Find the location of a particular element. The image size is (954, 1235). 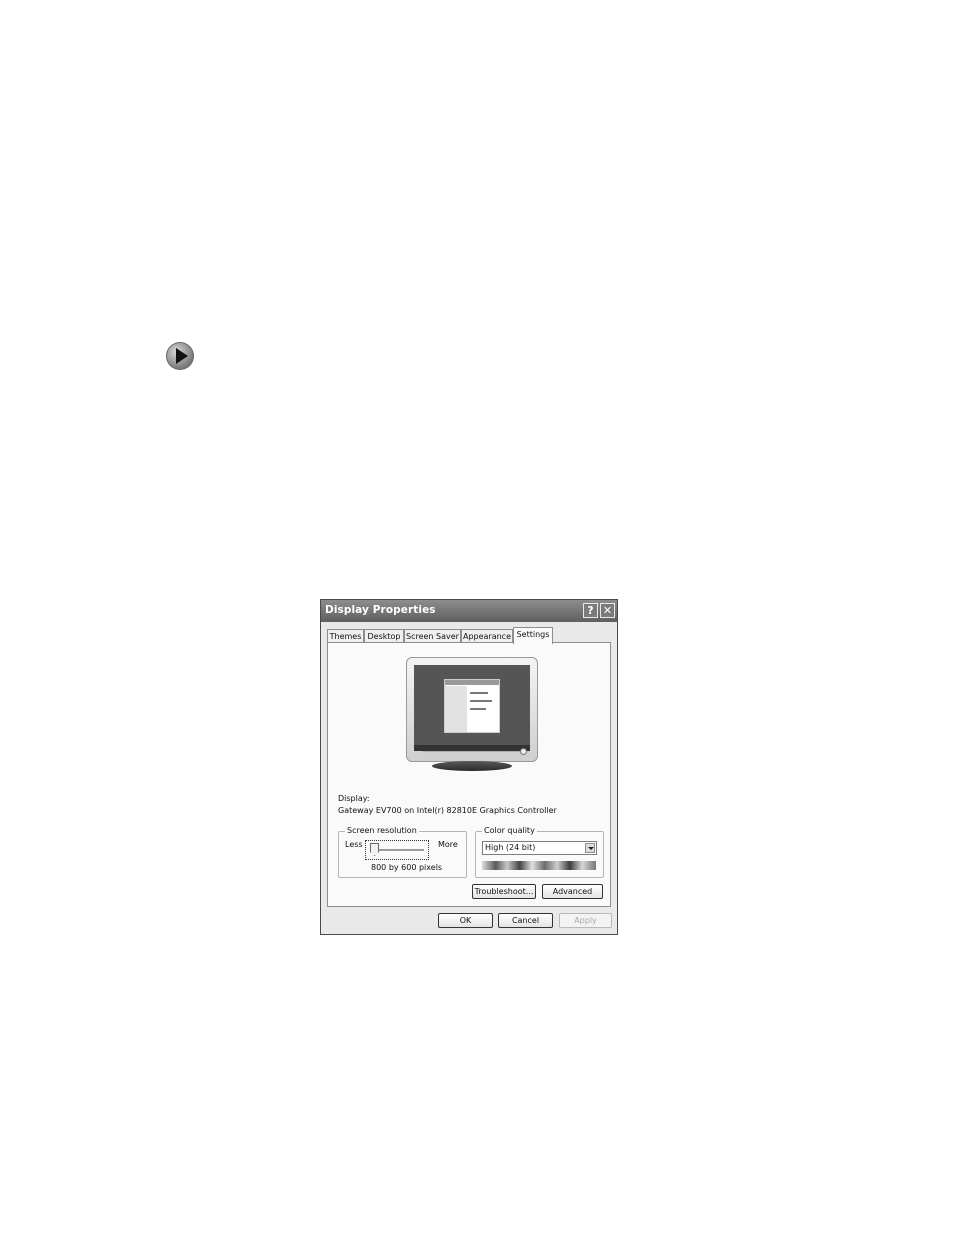

less-label: Less is located at coordinates (354, 844).